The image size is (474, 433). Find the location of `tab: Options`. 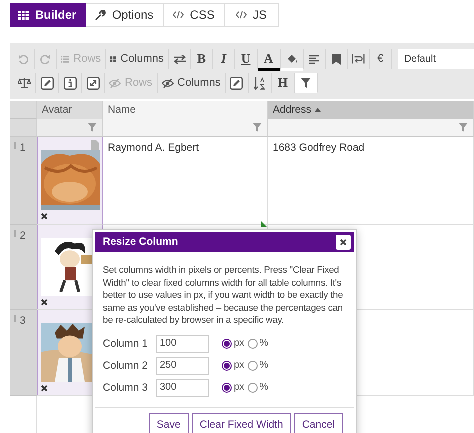

tab: Options is located at coordinates (125, 15).